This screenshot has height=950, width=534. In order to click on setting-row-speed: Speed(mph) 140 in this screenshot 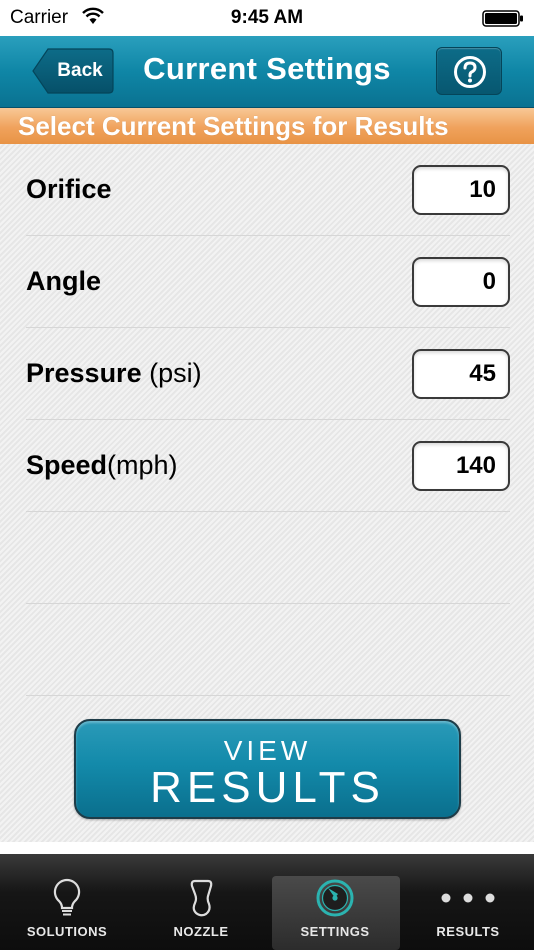, I will do `click(267, 466)`.